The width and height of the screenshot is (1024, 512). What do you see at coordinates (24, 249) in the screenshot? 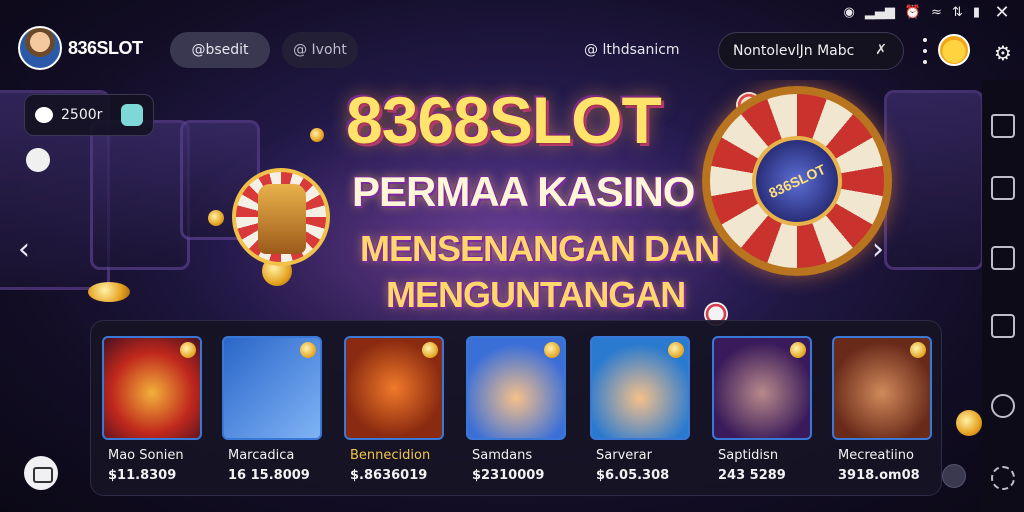
I see `chevron-left-icon: ‹` at bounding box center [24, 249].